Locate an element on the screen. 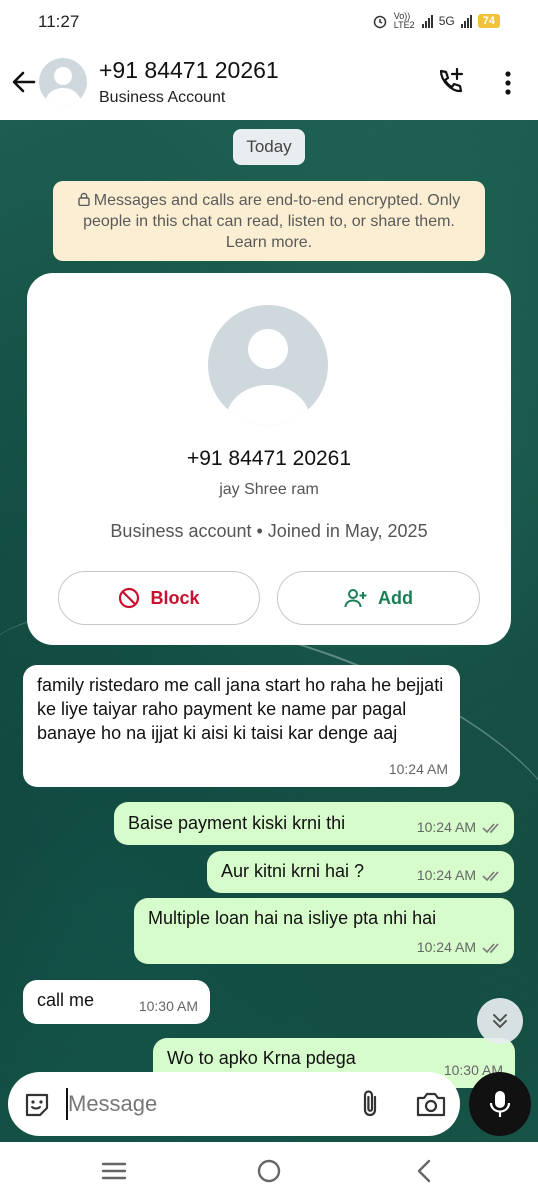  home-icon is located at coordinates (269, 1171).